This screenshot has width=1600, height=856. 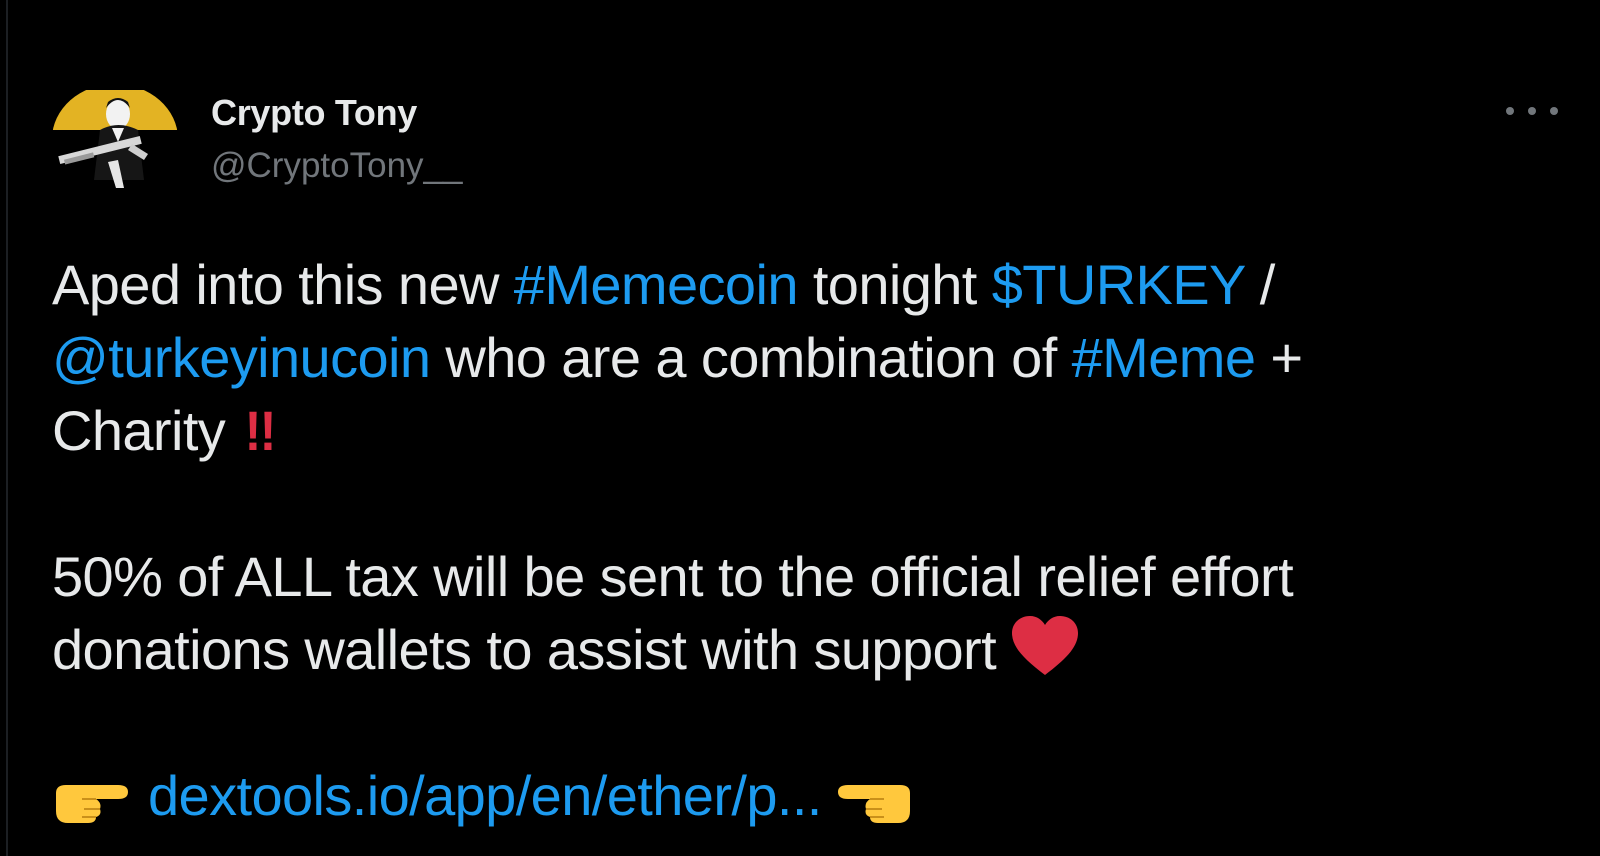 What do you see at coordinates (1119, 284) in the screenshot?
I see `cashtag-turkey-link: $TURKEY` at bounding box center [1119, 284].